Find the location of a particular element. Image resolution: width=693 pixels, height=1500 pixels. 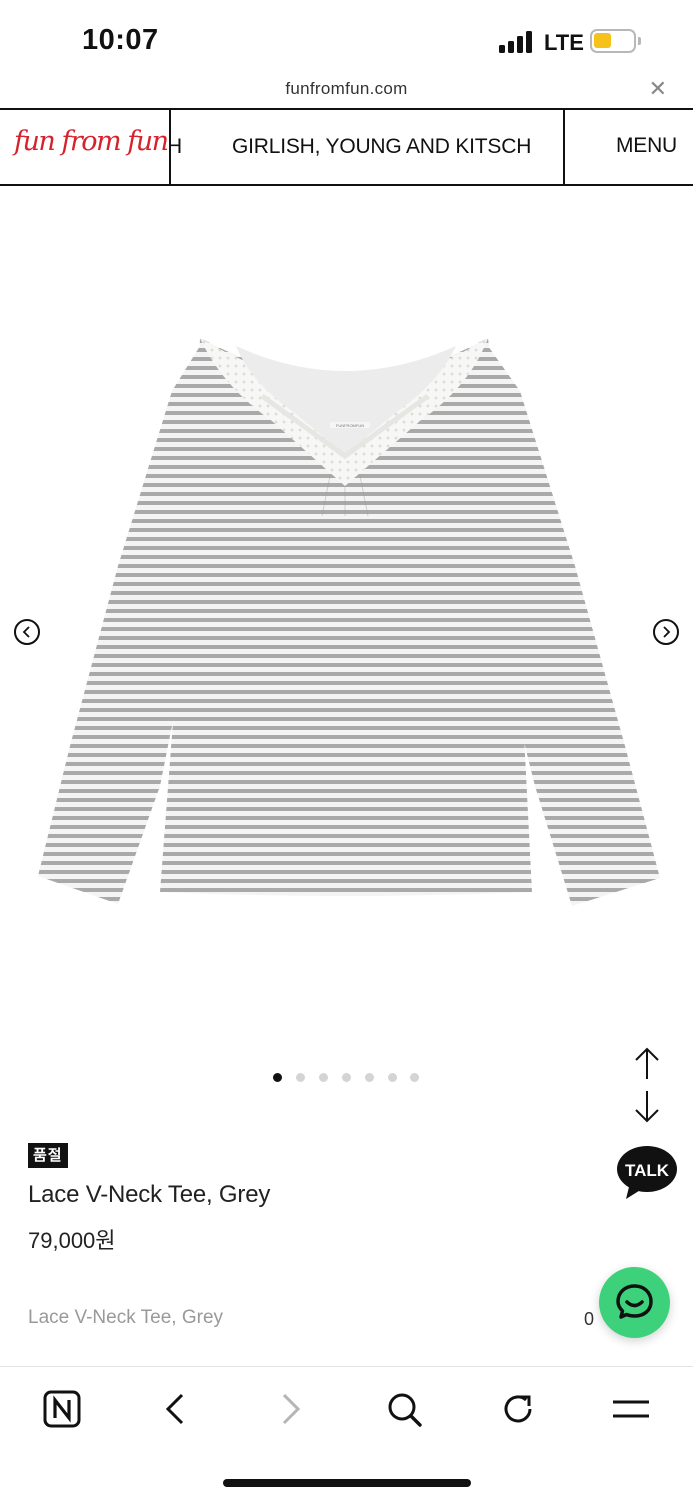

scroll-top-button is located at coordinates (647, 1064).